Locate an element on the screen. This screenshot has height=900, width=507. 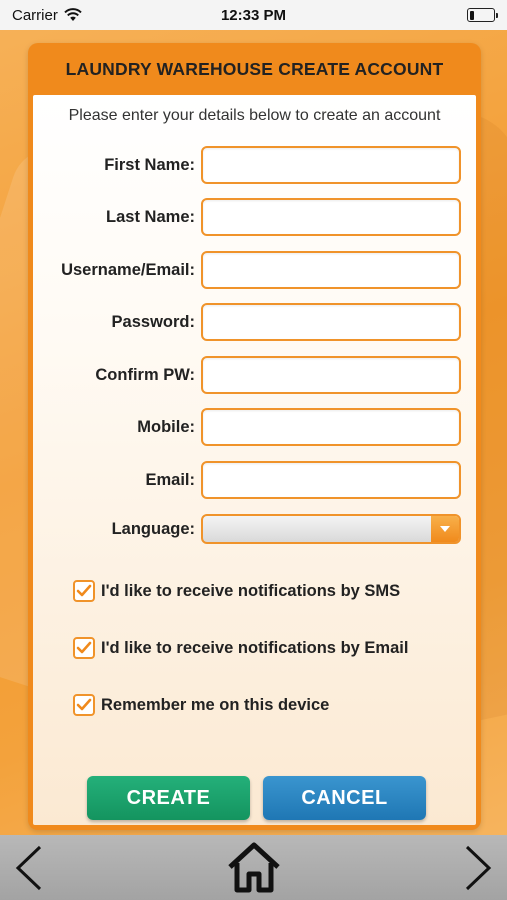
sms-checkbox is located at coordinates (84, 591).